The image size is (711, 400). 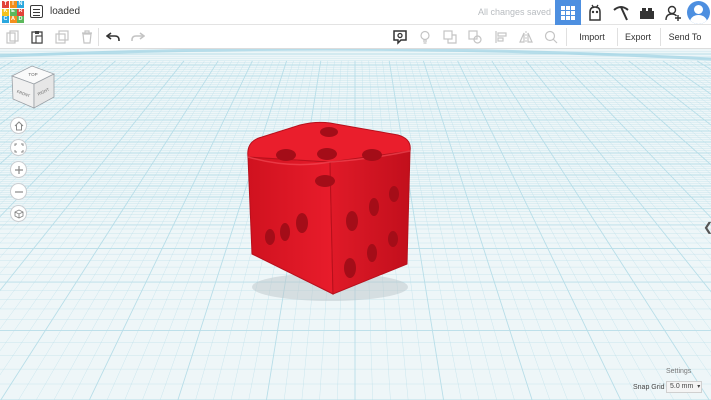 I want to click on snap-grid-value: 5.0 mm, so click(x=682, y=386).